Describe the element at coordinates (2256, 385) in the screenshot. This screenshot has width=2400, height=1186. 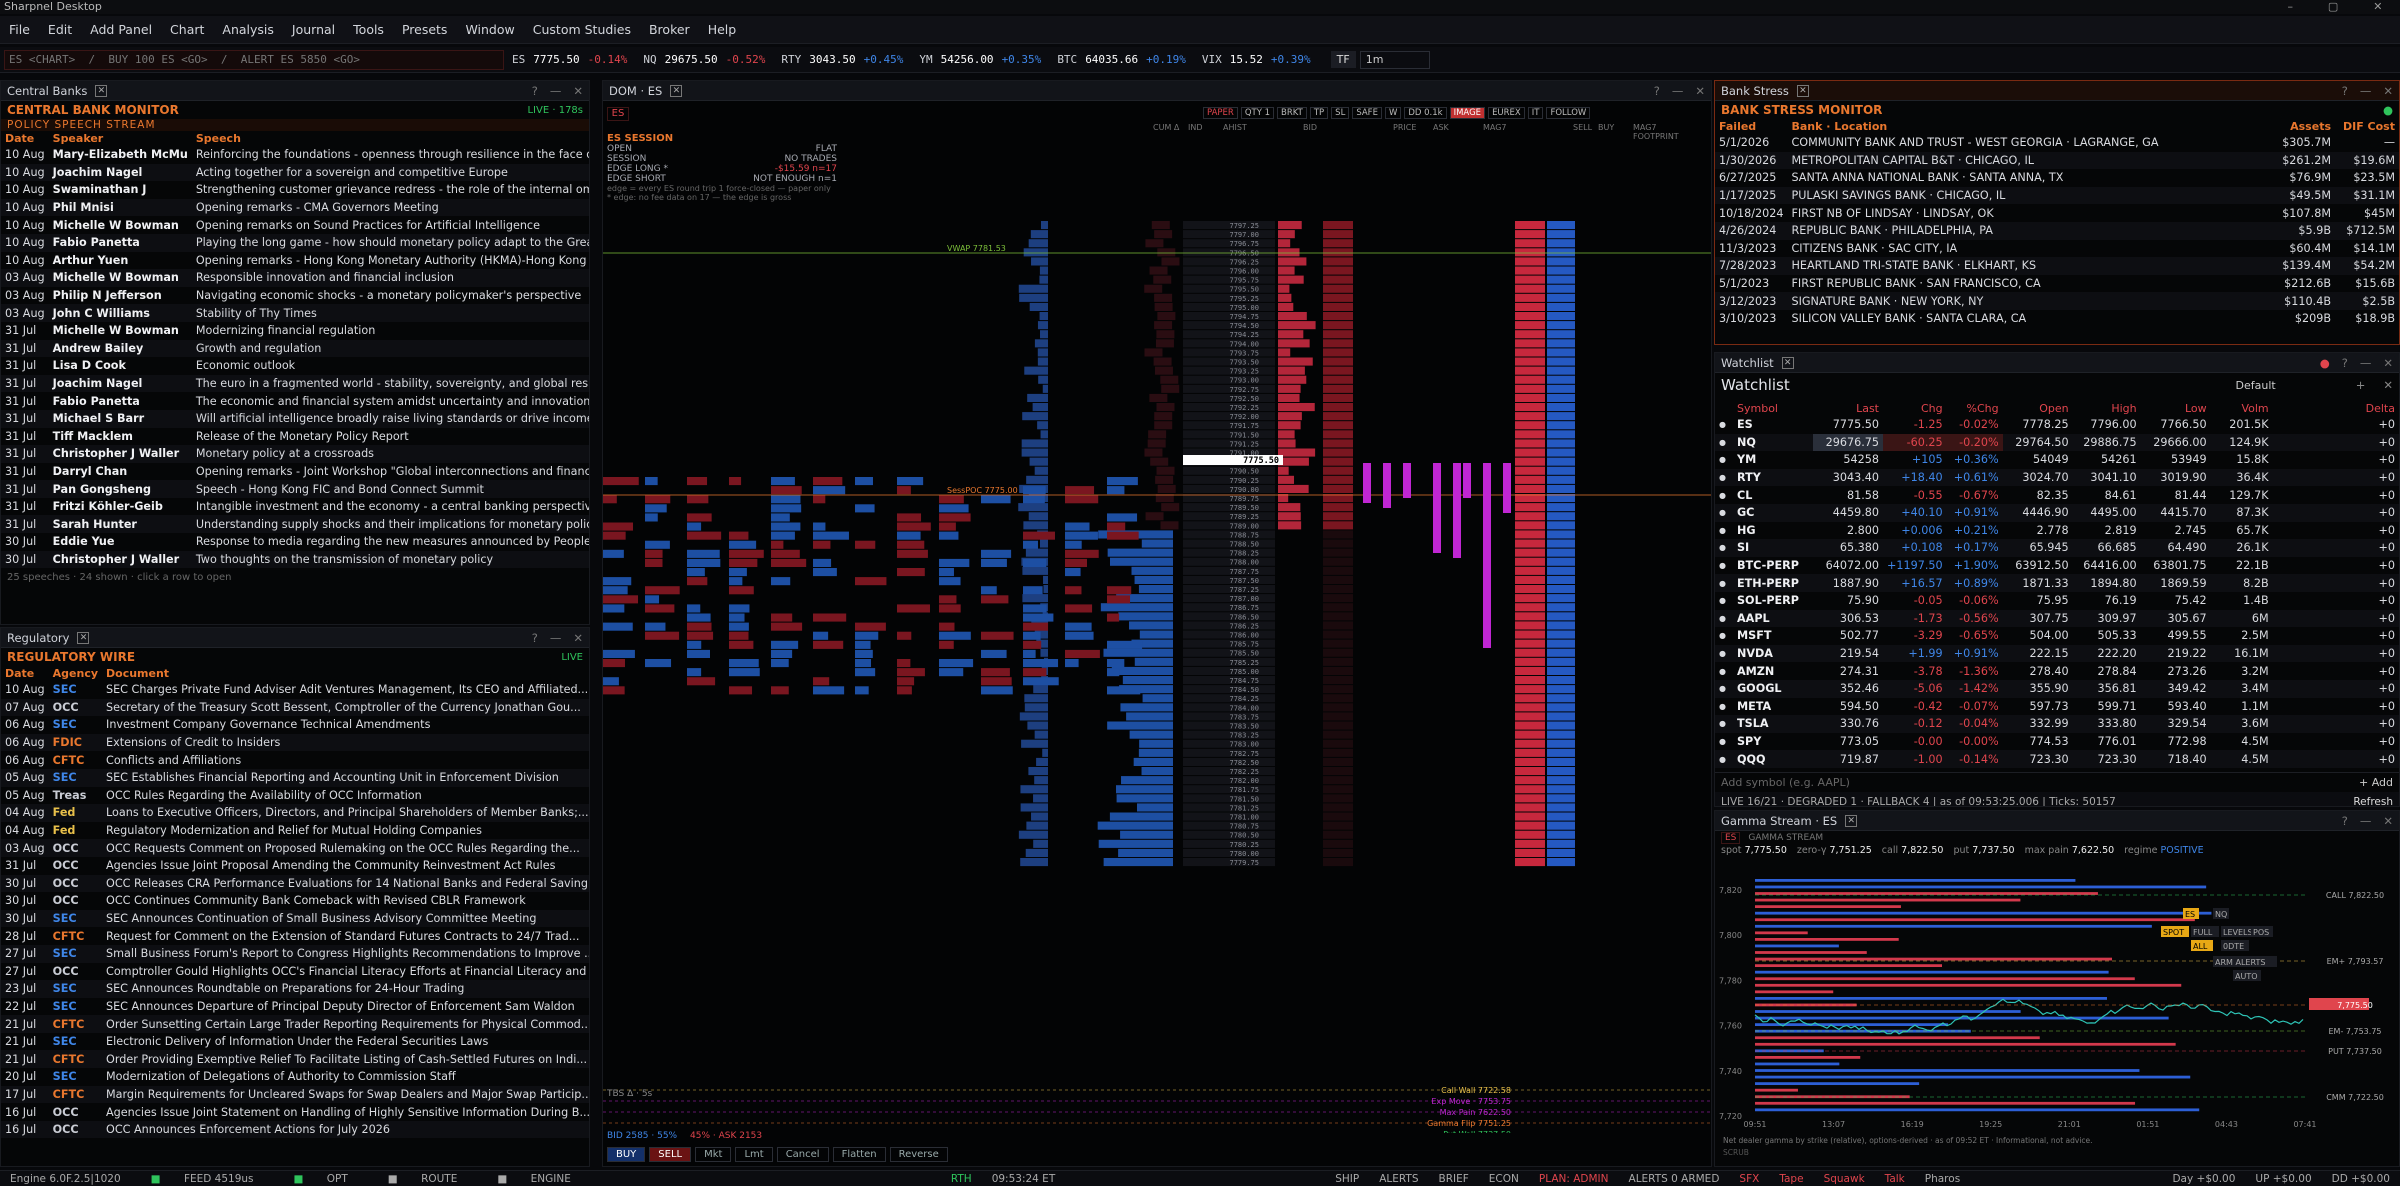
I see `preset-select: Default` at that location.